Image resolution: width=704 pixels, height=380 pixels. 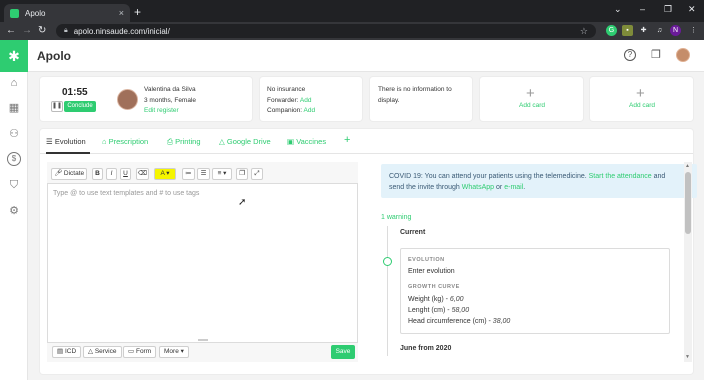 What do you see at coordinates (291, 110) in the screenshot?
I see `companion-label: Companion: Add` at bounding box center [291, 110].